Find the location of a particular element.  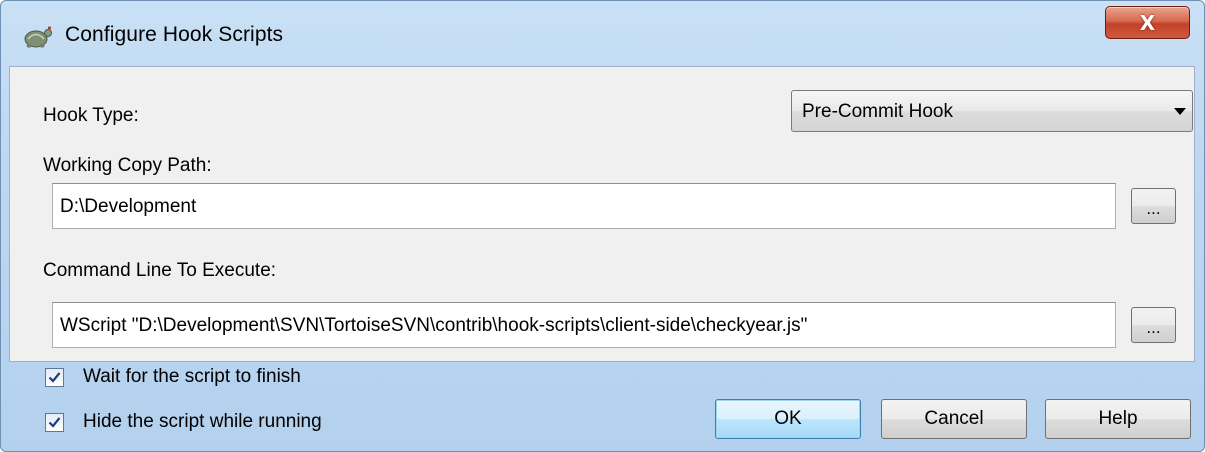

working-copy-label: Working Copy Path: is located at coordinates (127, 165).